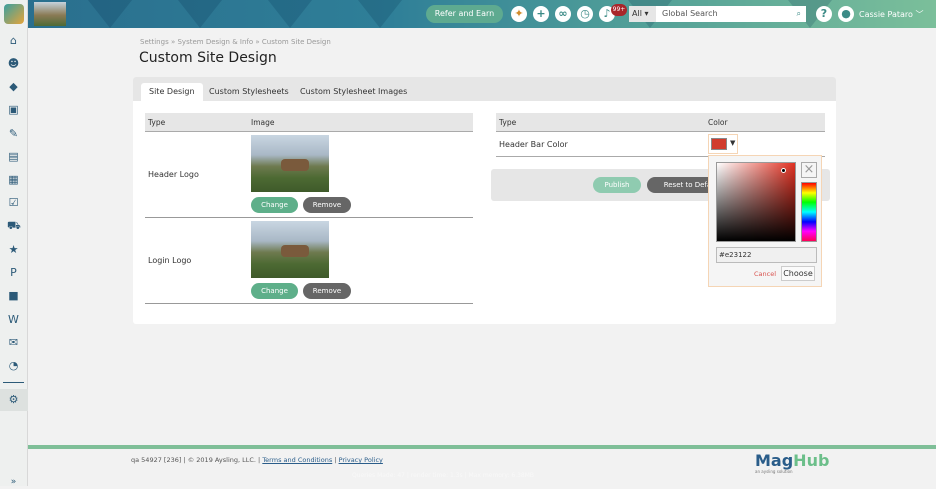 The height and width of the screenshot is (489, 936). Describe the element at coordinates (173, 174) in the screenshot. I see `row-type: Header Logo` at that location.